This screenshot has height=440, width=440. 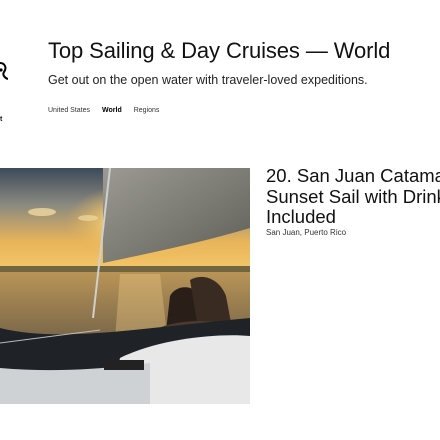 What do you see at coordinates (306, 232) in the screenshot?
I see `listing-location: San Juan, Puerto Rico` at bounding box center [306, 232].